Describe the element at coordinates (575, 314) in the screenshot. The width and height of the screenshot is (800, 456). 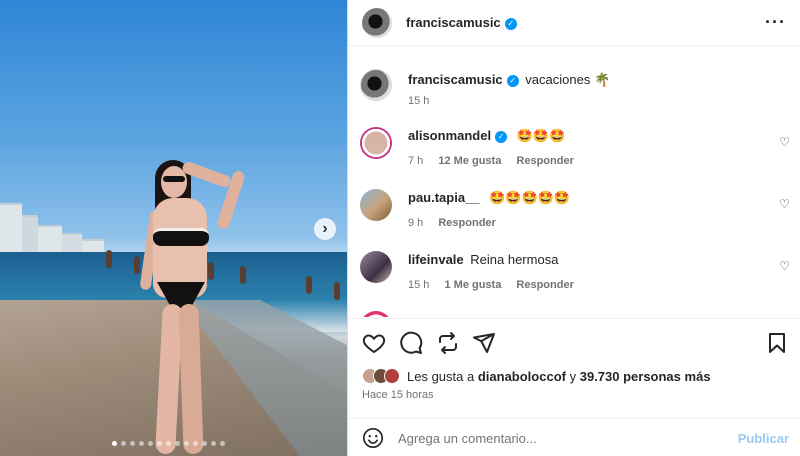
I see `comment-row-partial` at that location.